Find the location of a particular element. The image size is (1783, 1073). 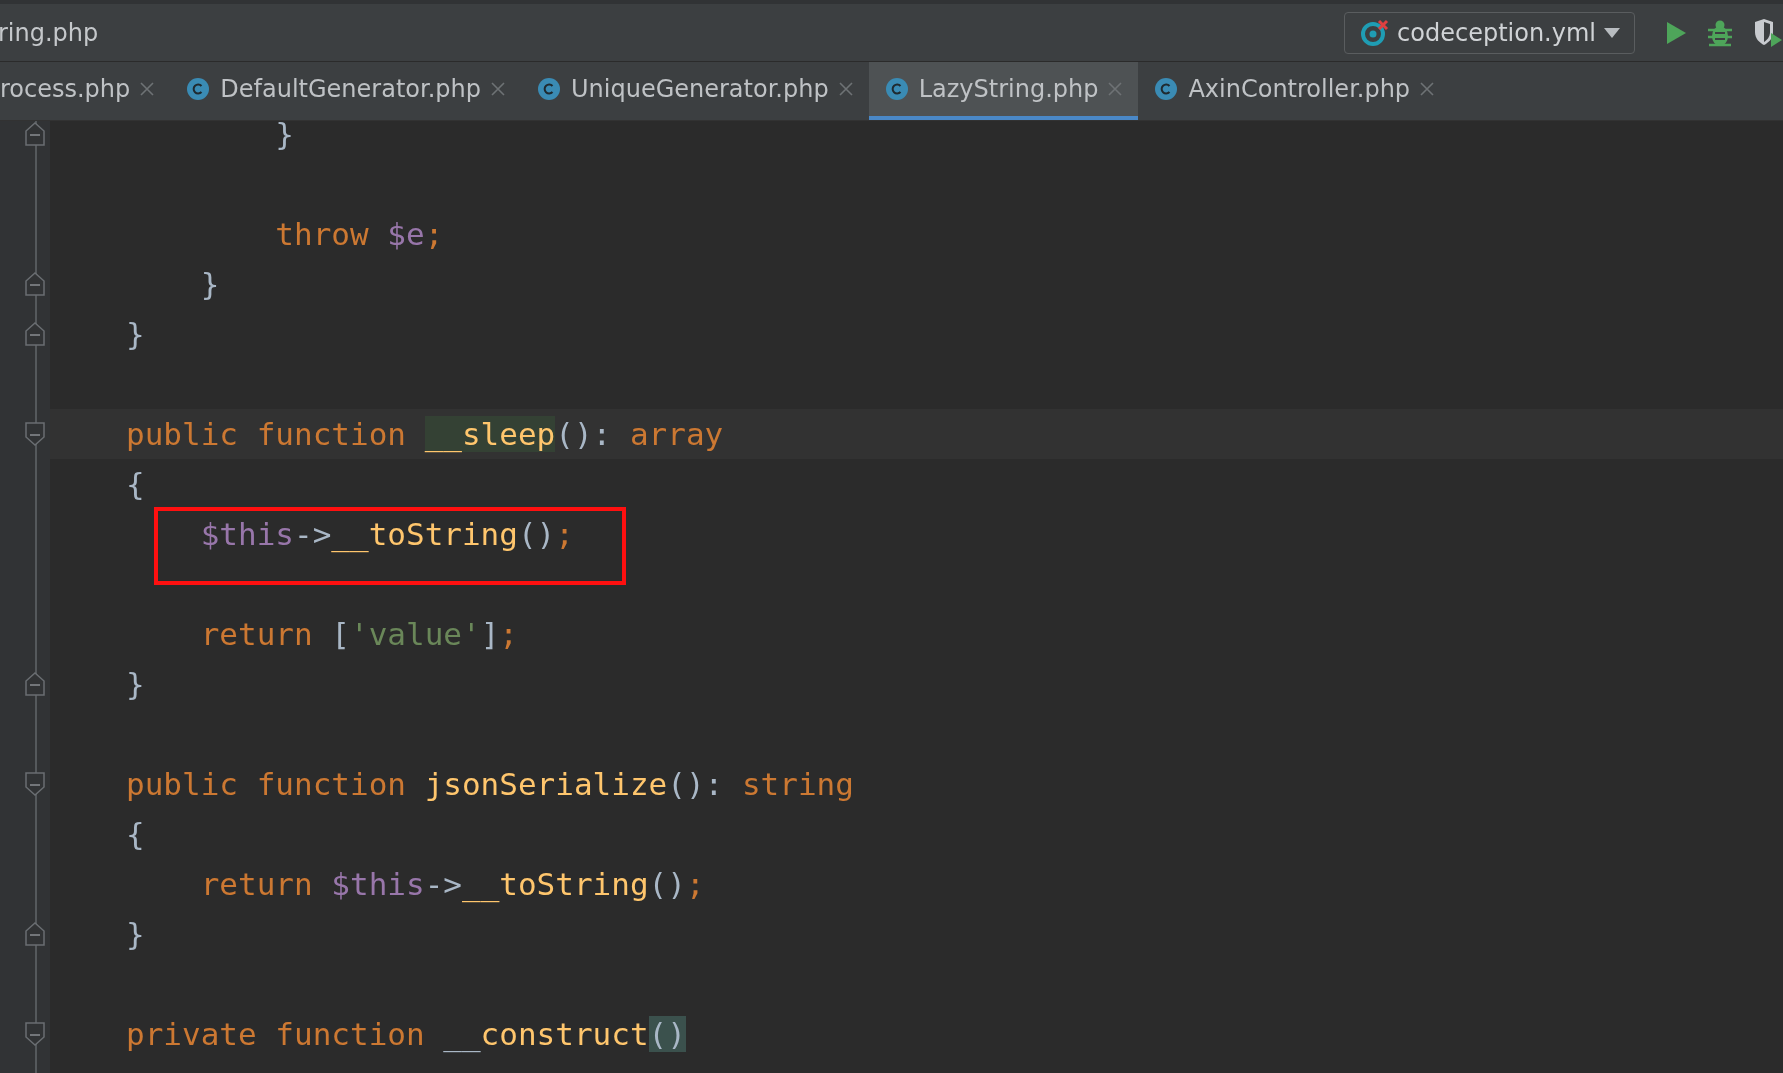

caret-icon is located at coordinates (1612, 32).